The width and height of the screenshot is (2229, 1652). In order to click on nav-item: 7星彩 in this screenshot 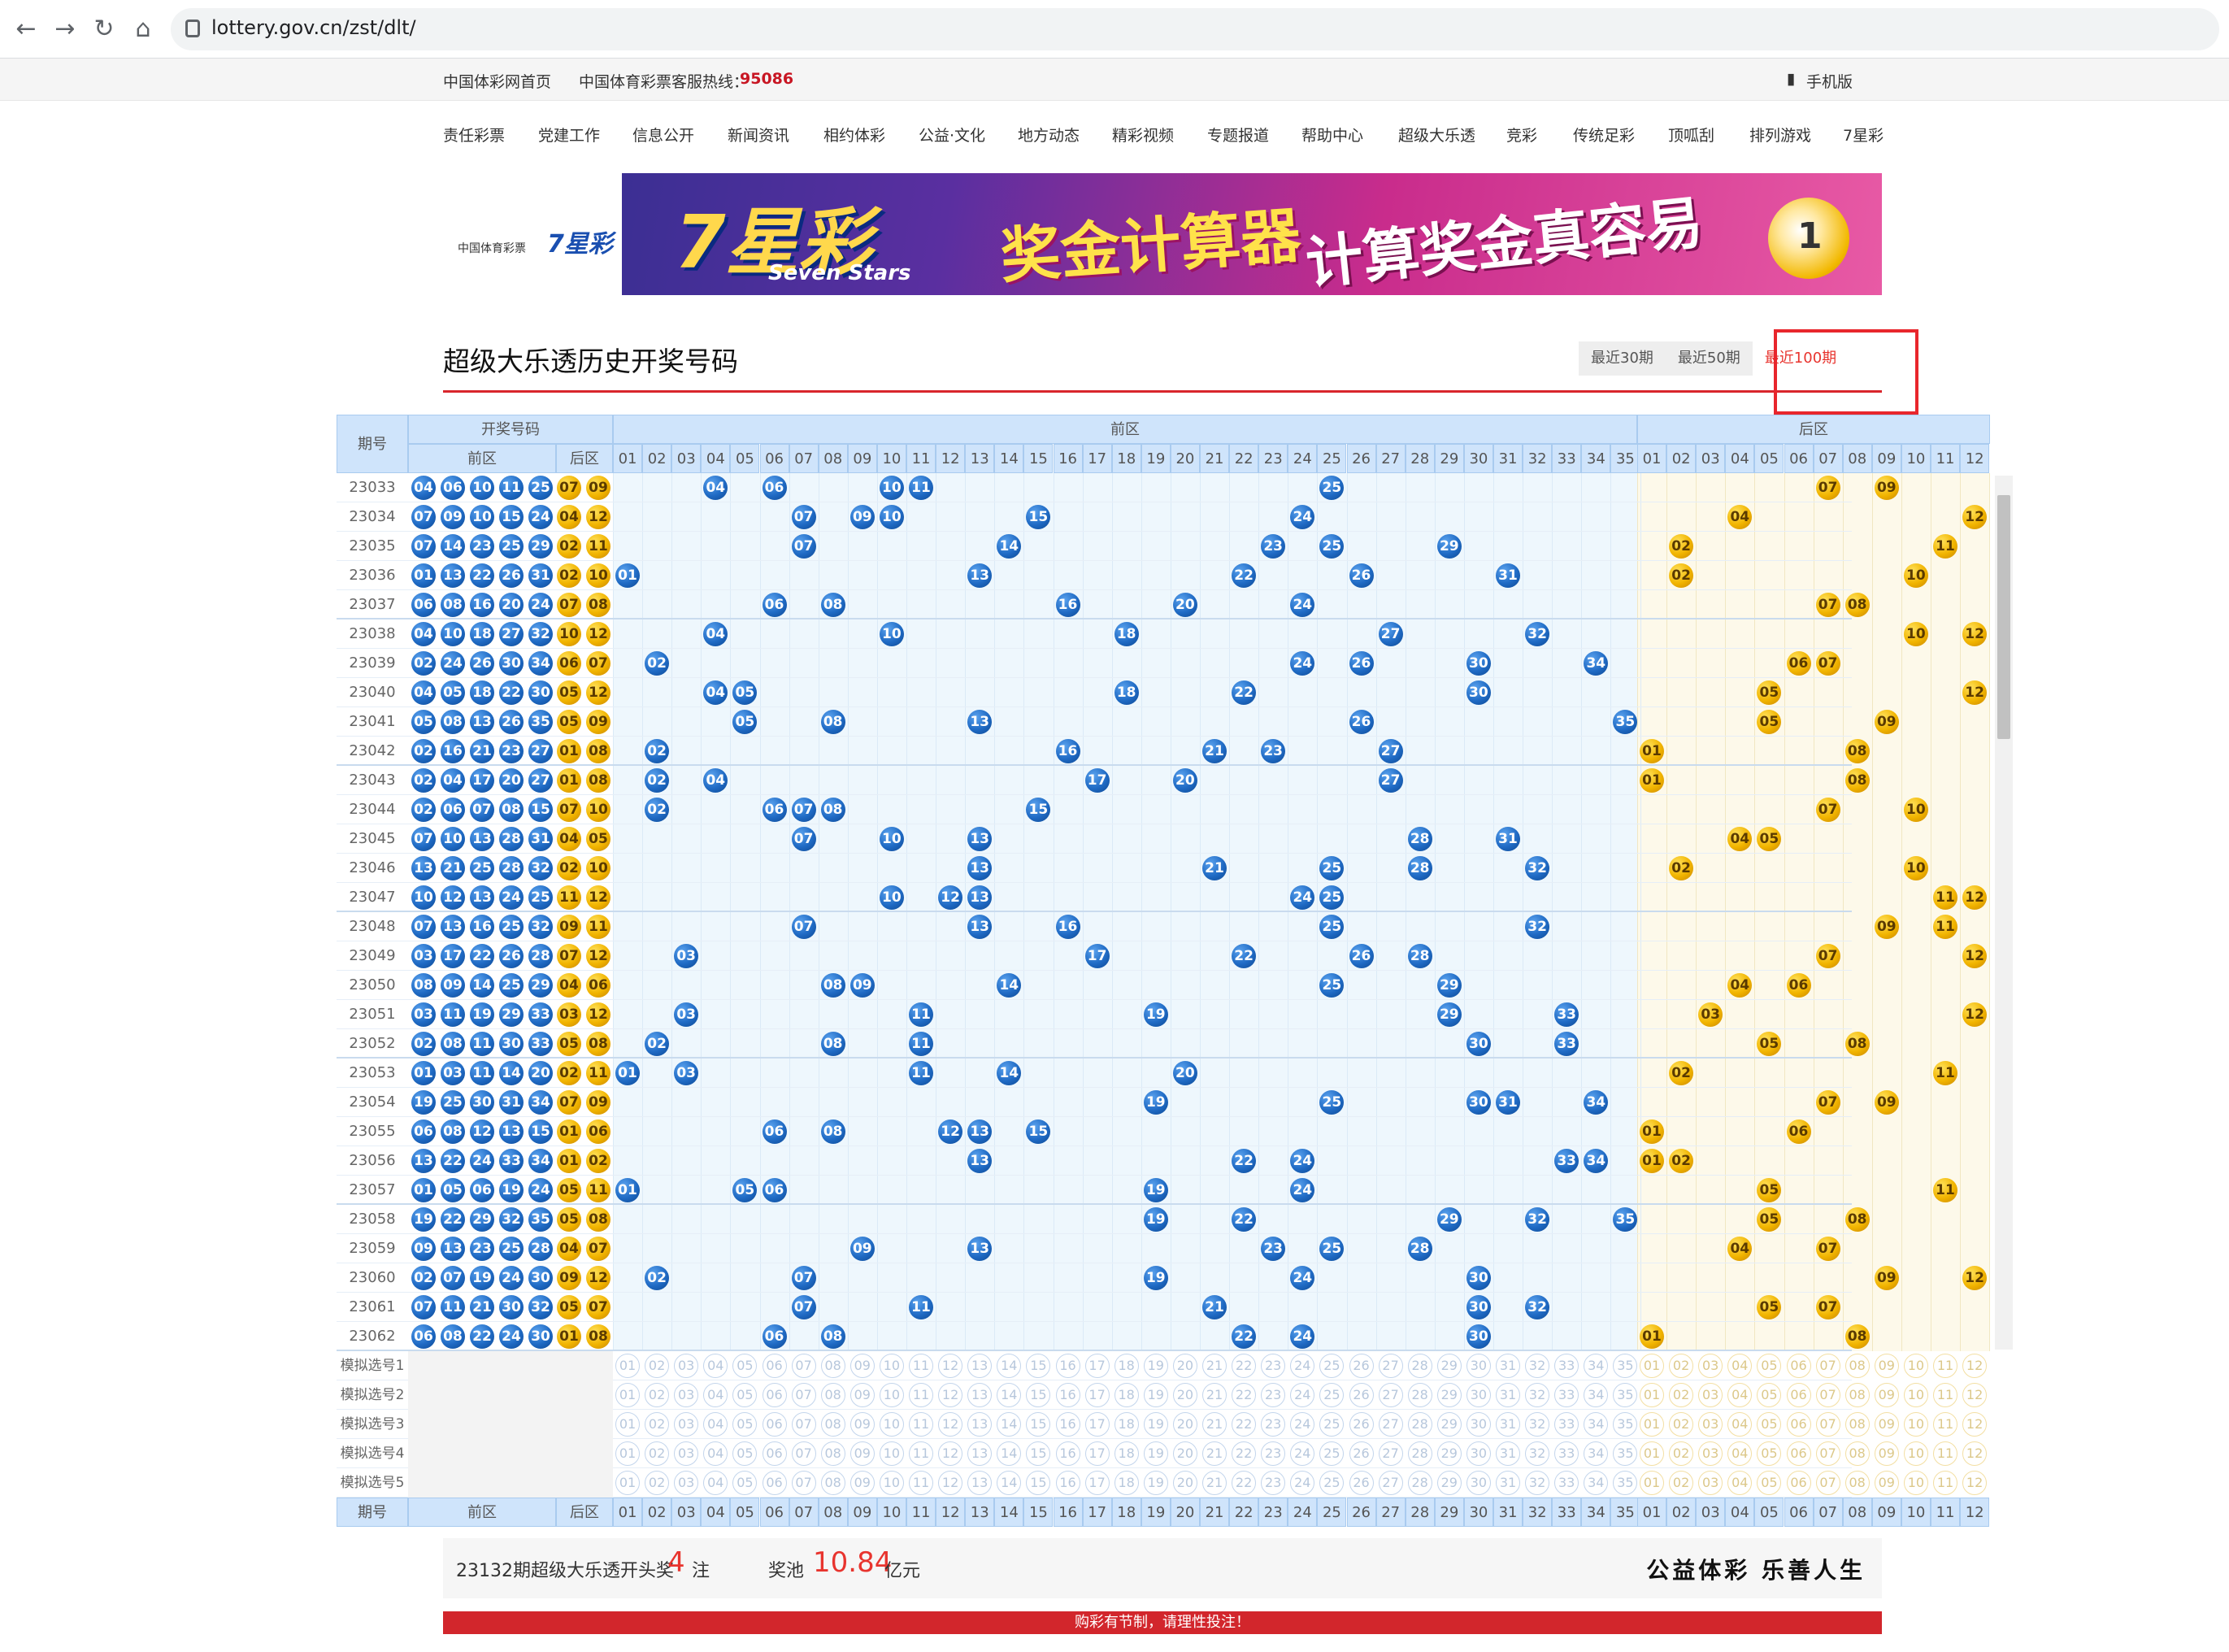, I will do `click(1863, 135)`.